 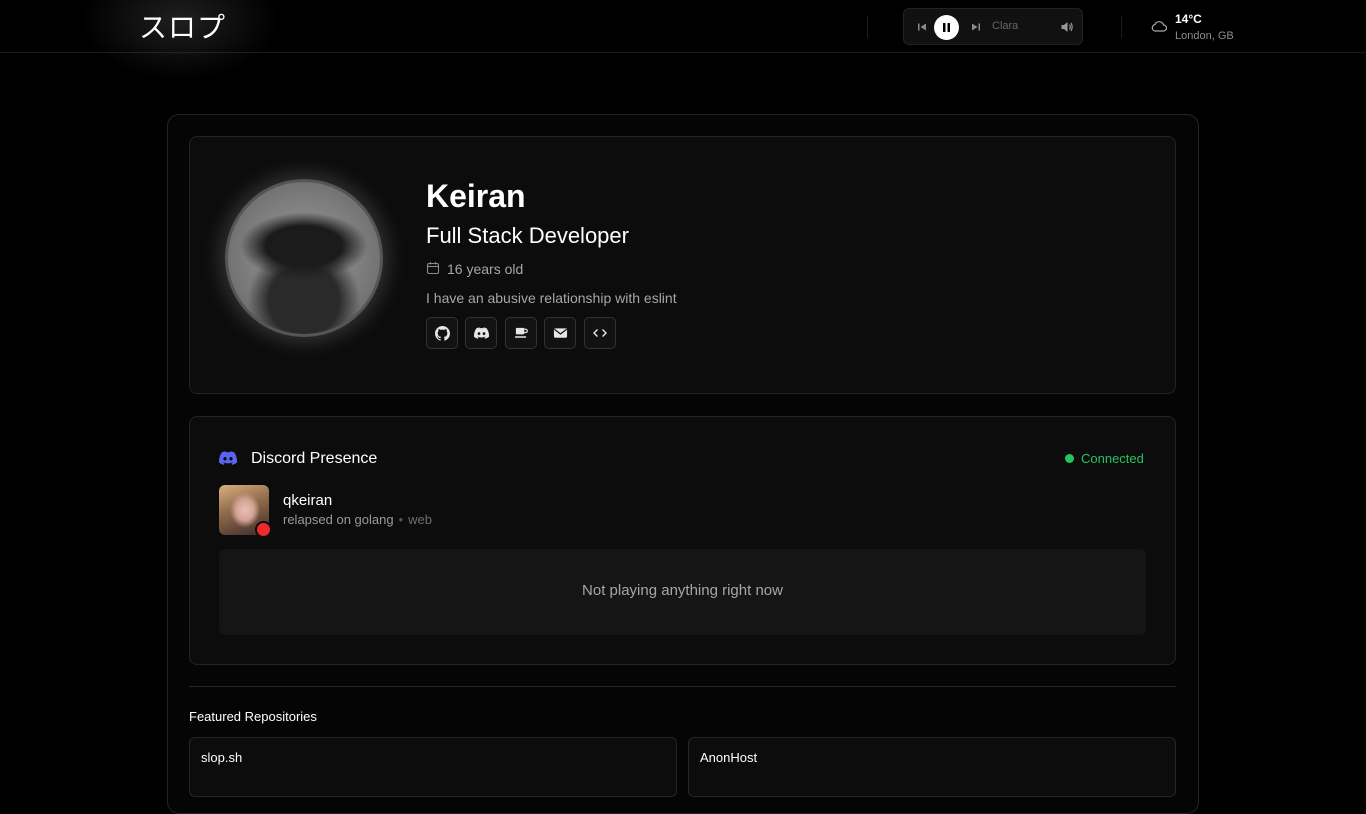 I want to click on pause-button, so click(x=946, y=27).